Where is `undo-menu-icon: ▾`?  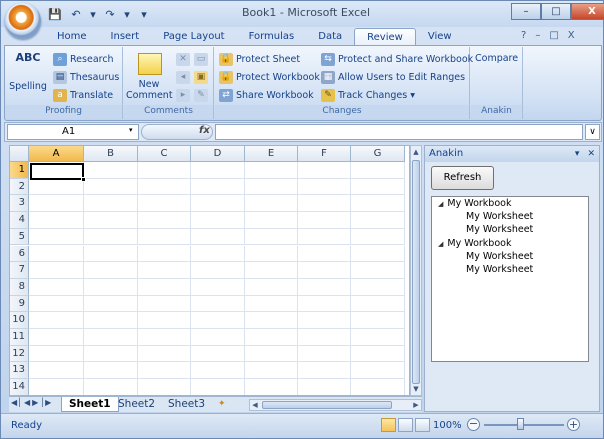 undo-menu-icon: ▾ is located at coordinates (93, 15).